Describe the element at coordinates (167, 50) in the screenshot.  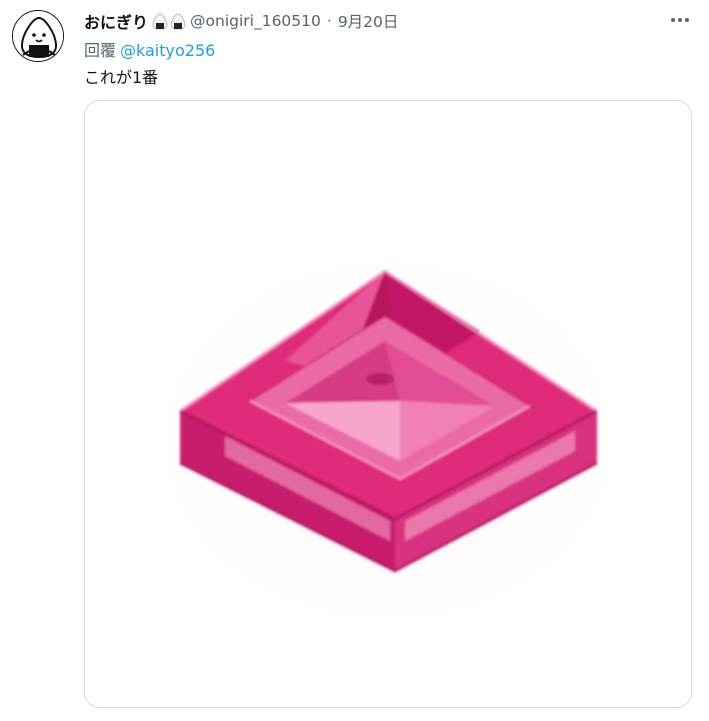
I see `reply-mention-link: @kaityo256` at that location.